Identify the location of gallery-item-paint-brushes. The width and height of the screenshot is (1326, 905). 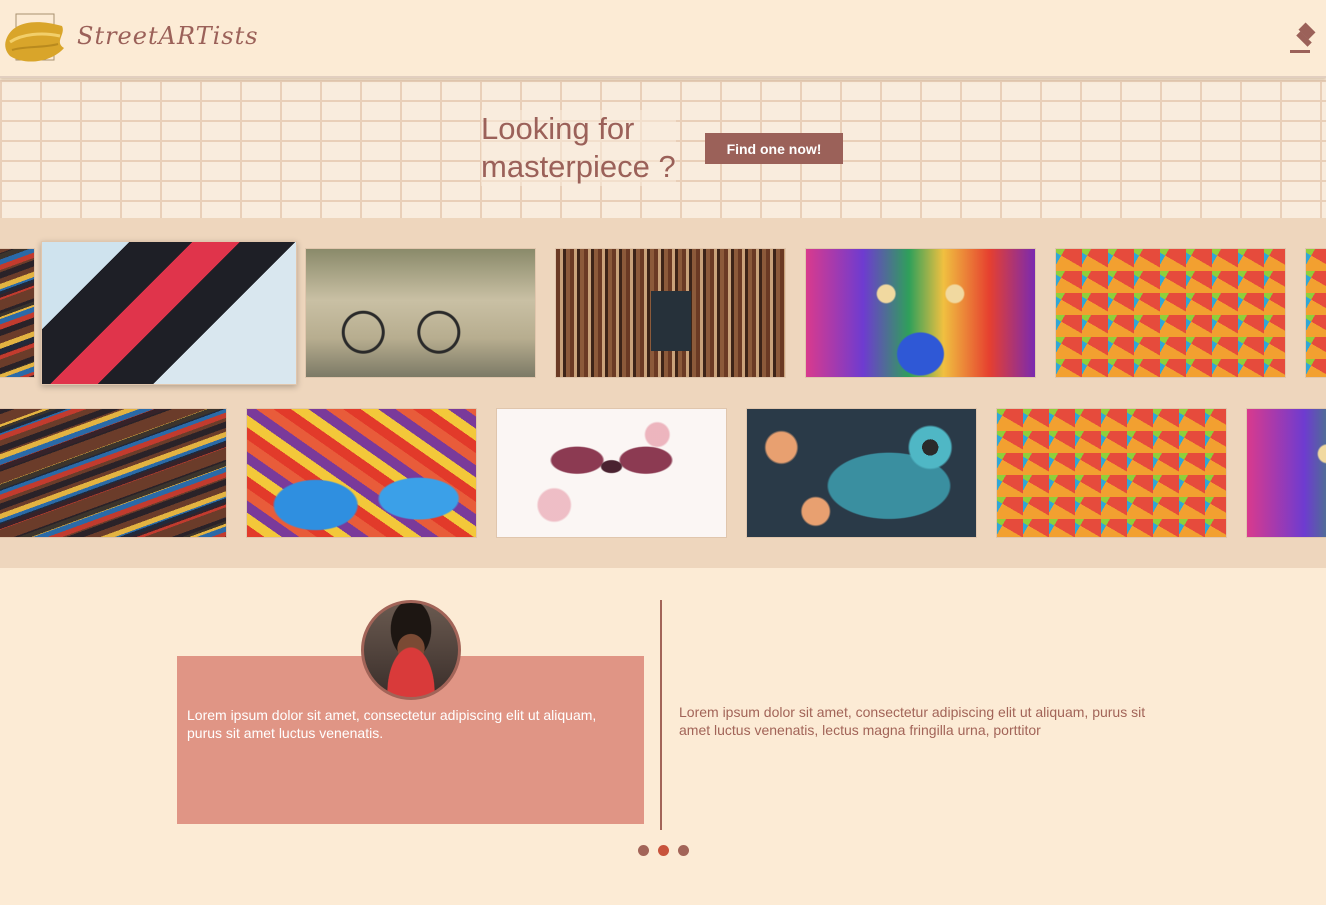
(17, 313).